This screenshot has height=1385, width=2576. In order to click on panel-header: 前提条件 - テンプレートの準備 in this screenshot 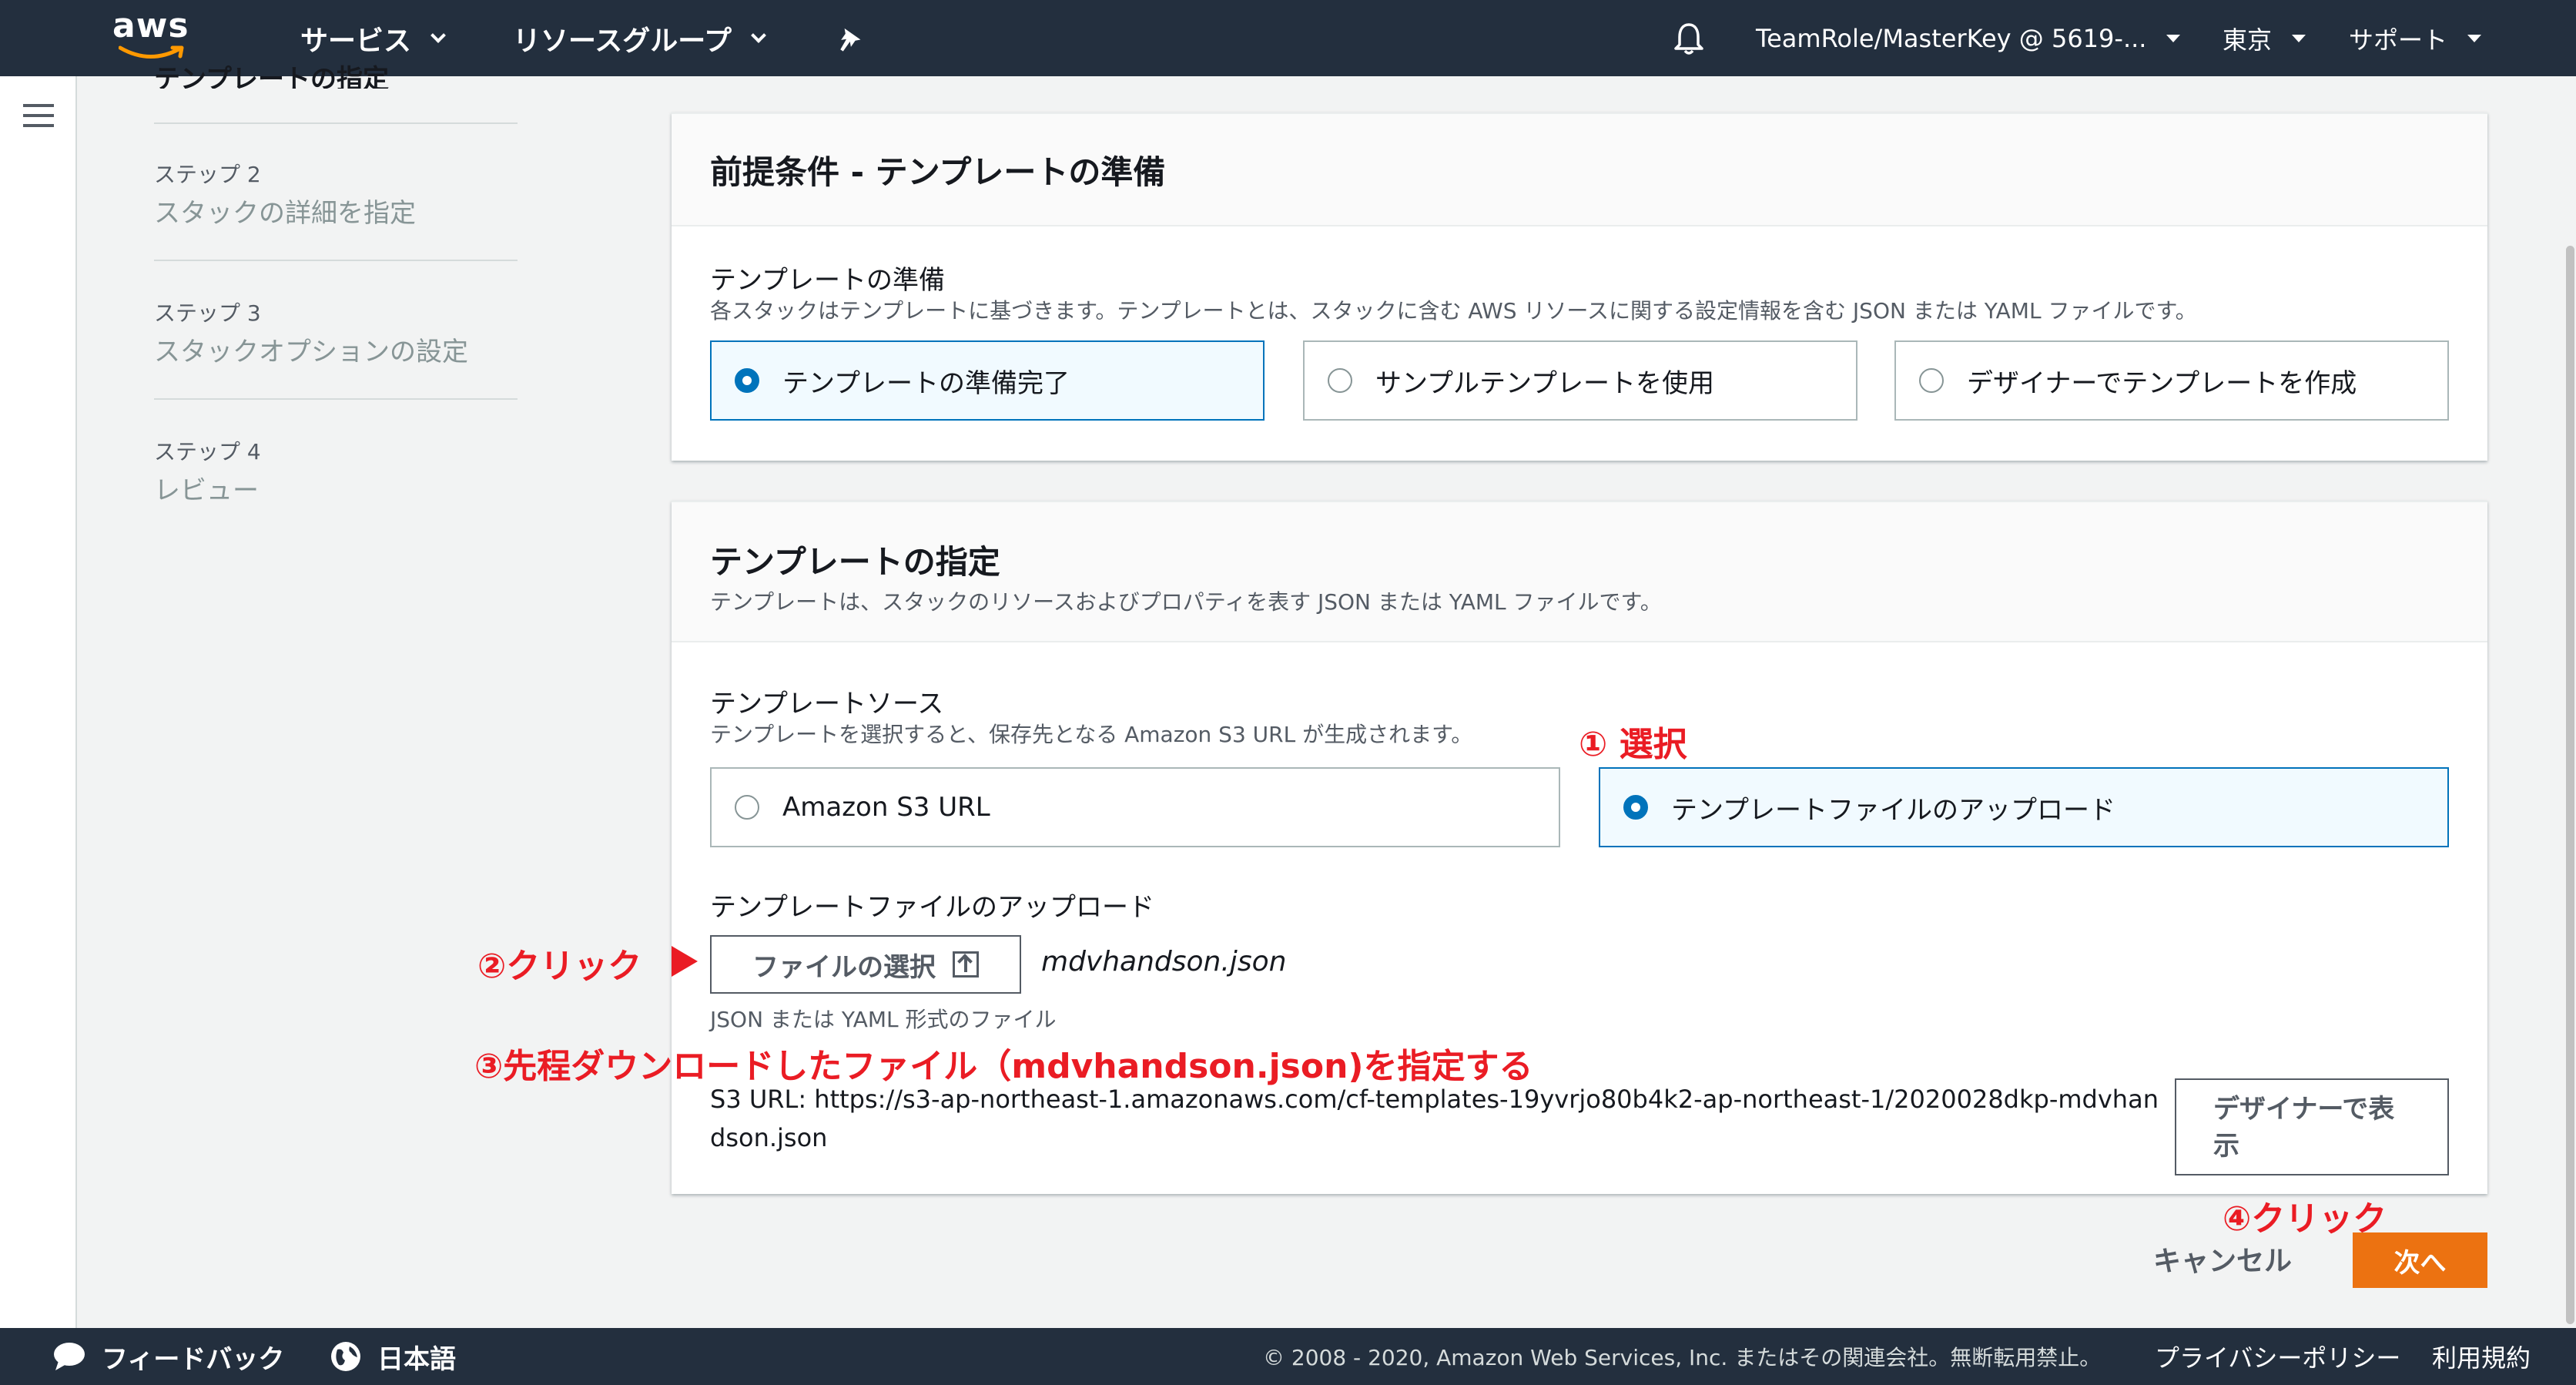, I will do `click(1579, 170)`.